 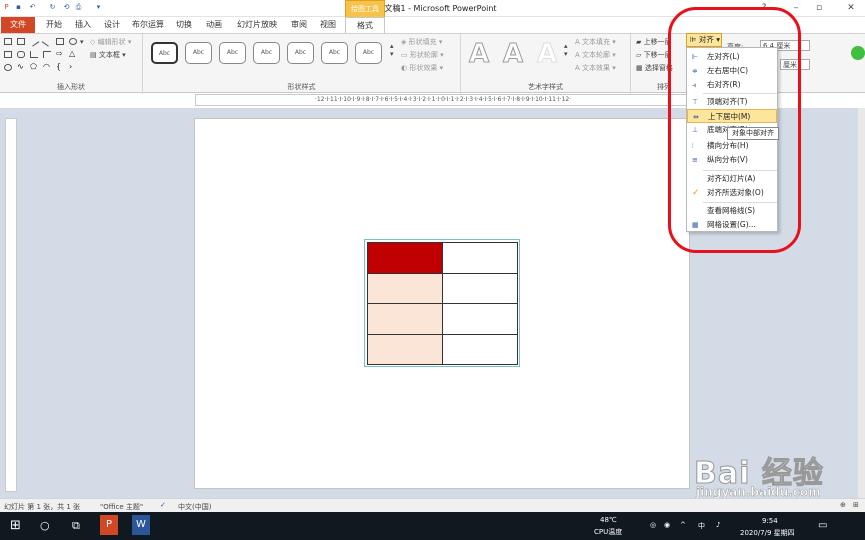 I want to click on spellcheck-icon: ✓, so click(x=163, y=505).